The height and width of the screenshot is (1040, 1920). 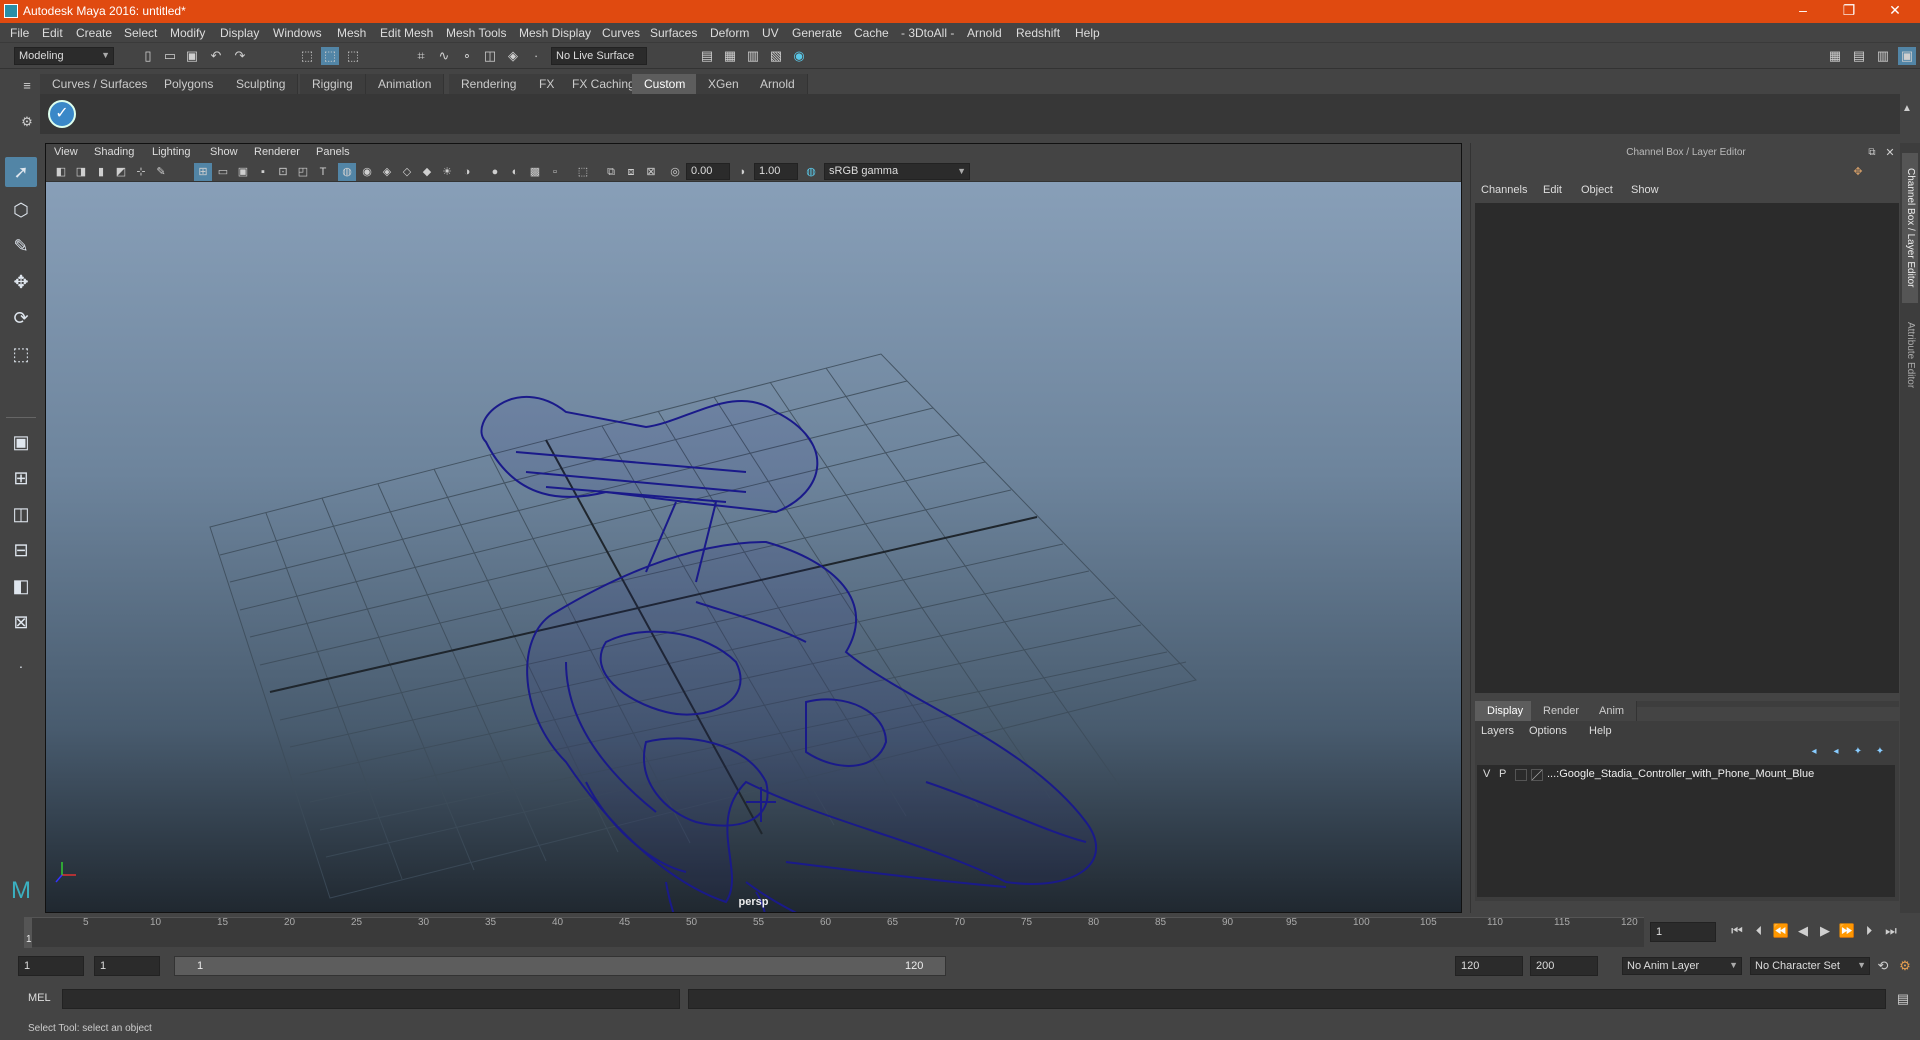 I want to click on redo-icon: ↷, so click(x=240, y=56).